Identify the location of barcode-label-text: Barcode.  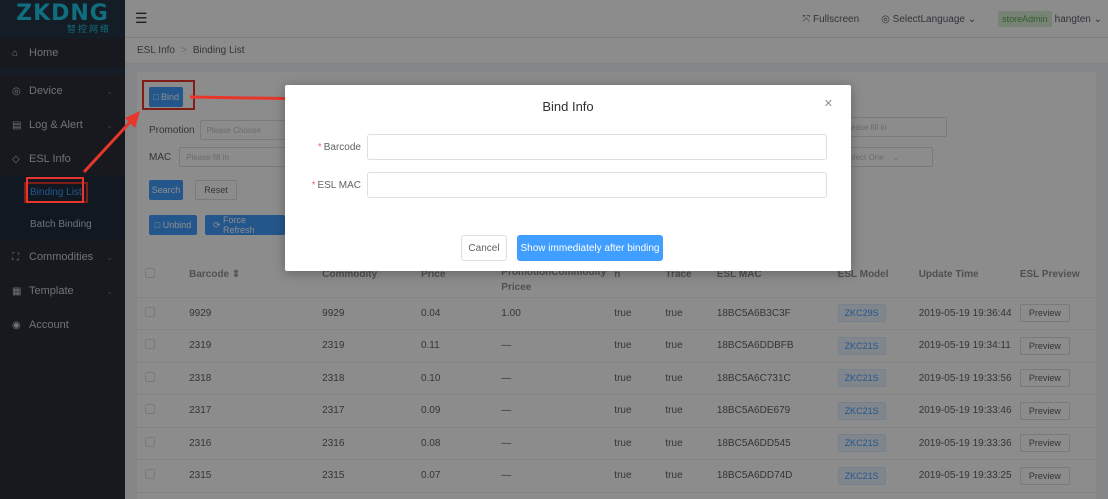
(342, 147).